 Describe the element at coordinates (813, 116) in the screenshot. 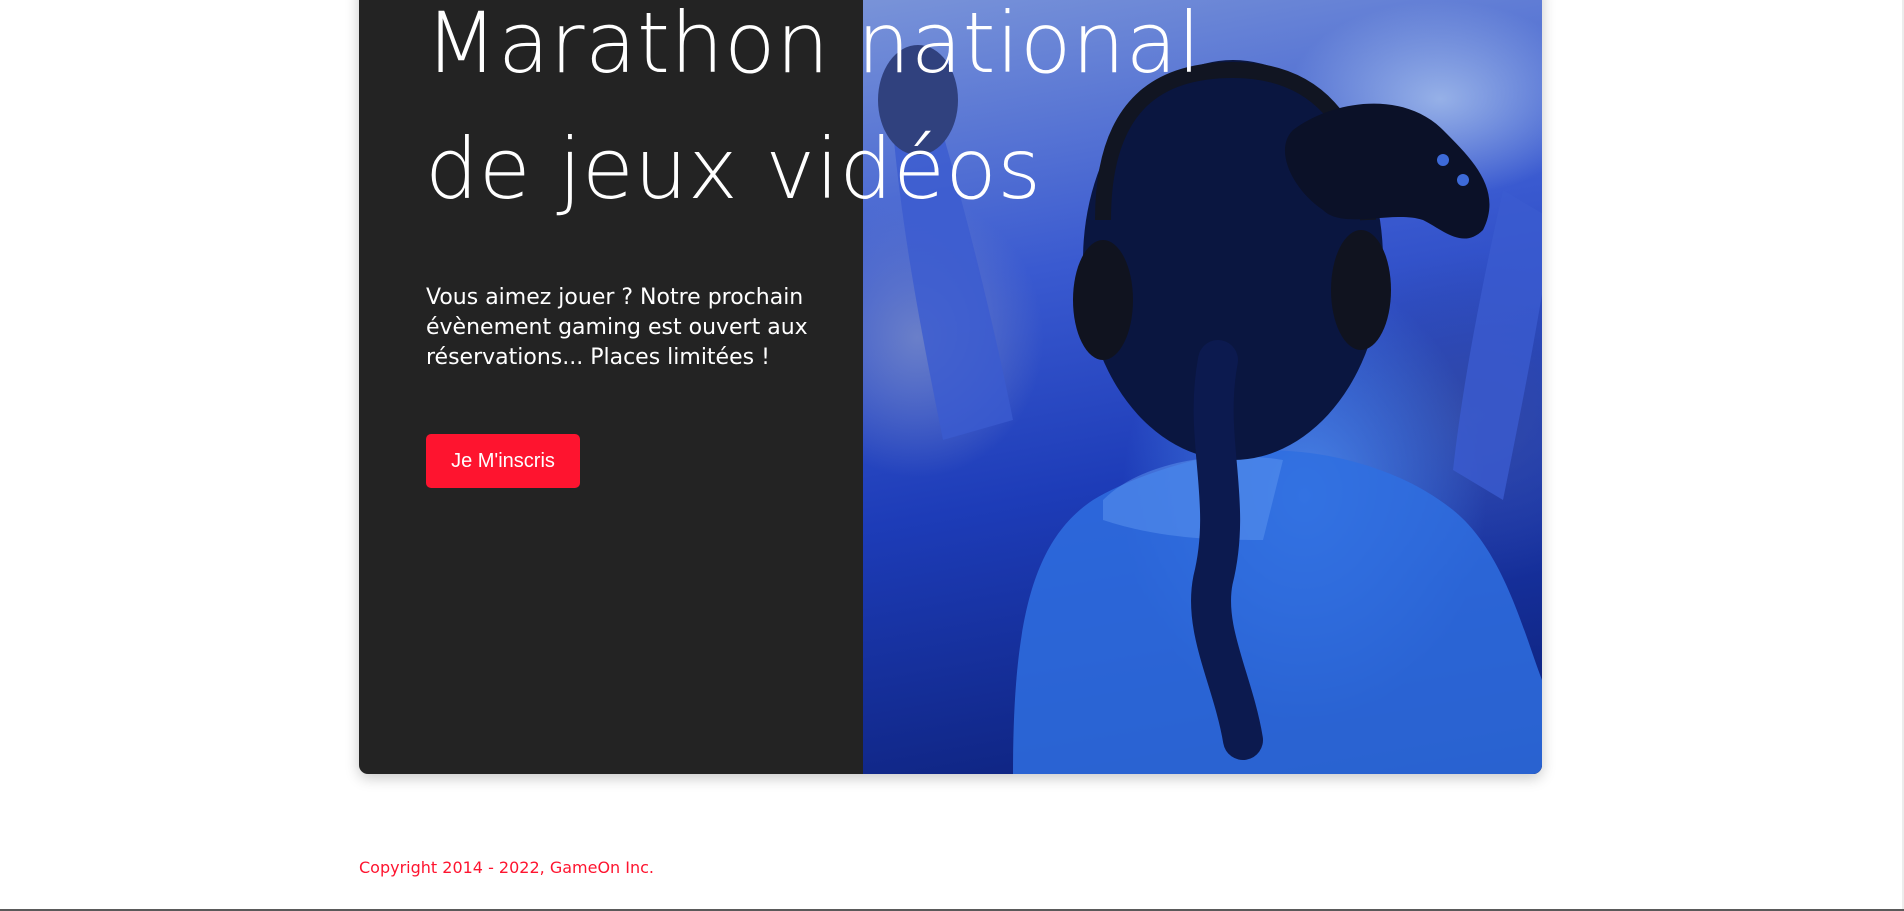

I see `hero-title: Marathon national de jeux vidéos` at that location.